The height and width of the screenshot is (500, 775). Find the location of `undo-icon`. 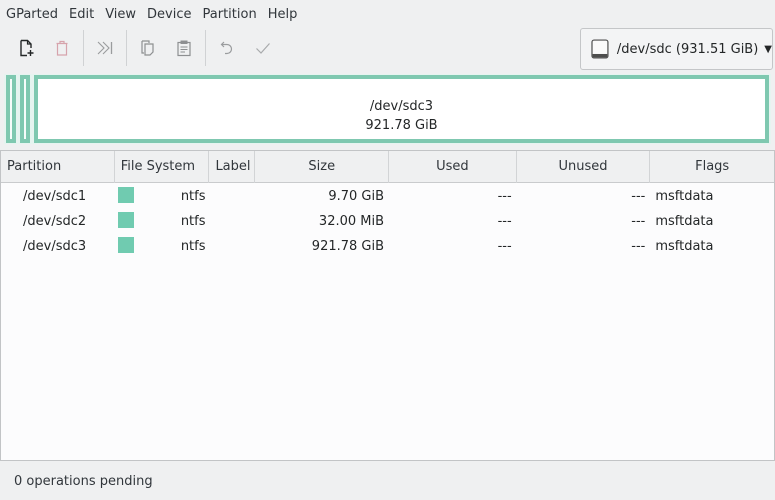

undo-icon is located at coordinates (226, 48).